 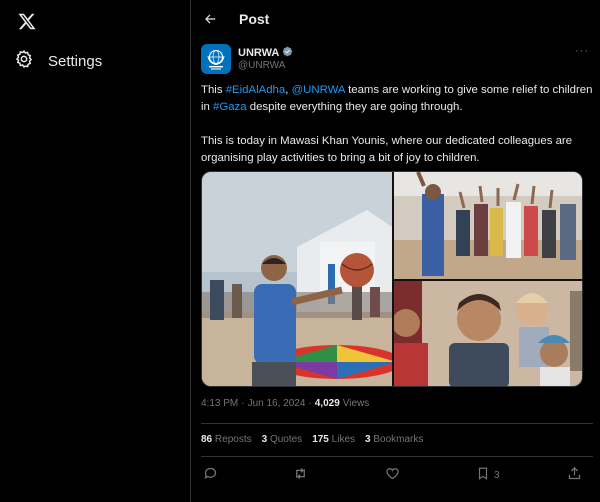 I want to click on author-handle: @UNRWA, so click(x=261, y=65).